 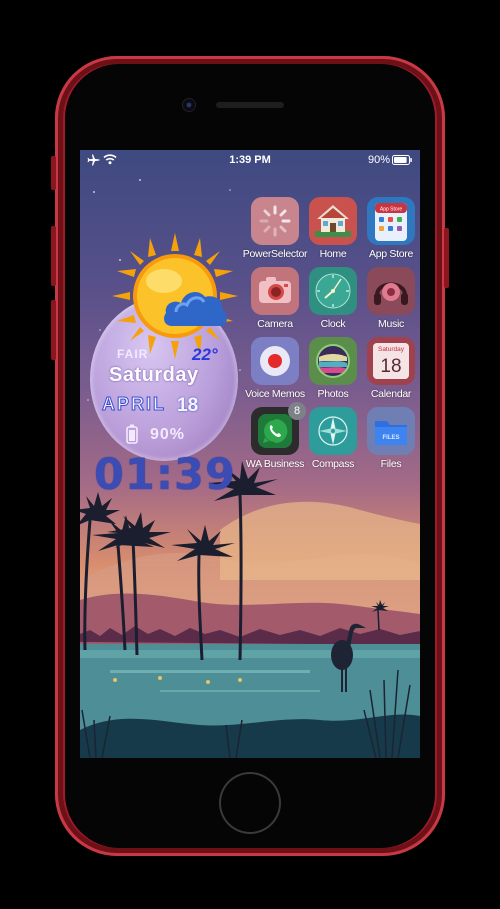 I want to click on battery-percentage: 90%, so click(x=378, y=160).